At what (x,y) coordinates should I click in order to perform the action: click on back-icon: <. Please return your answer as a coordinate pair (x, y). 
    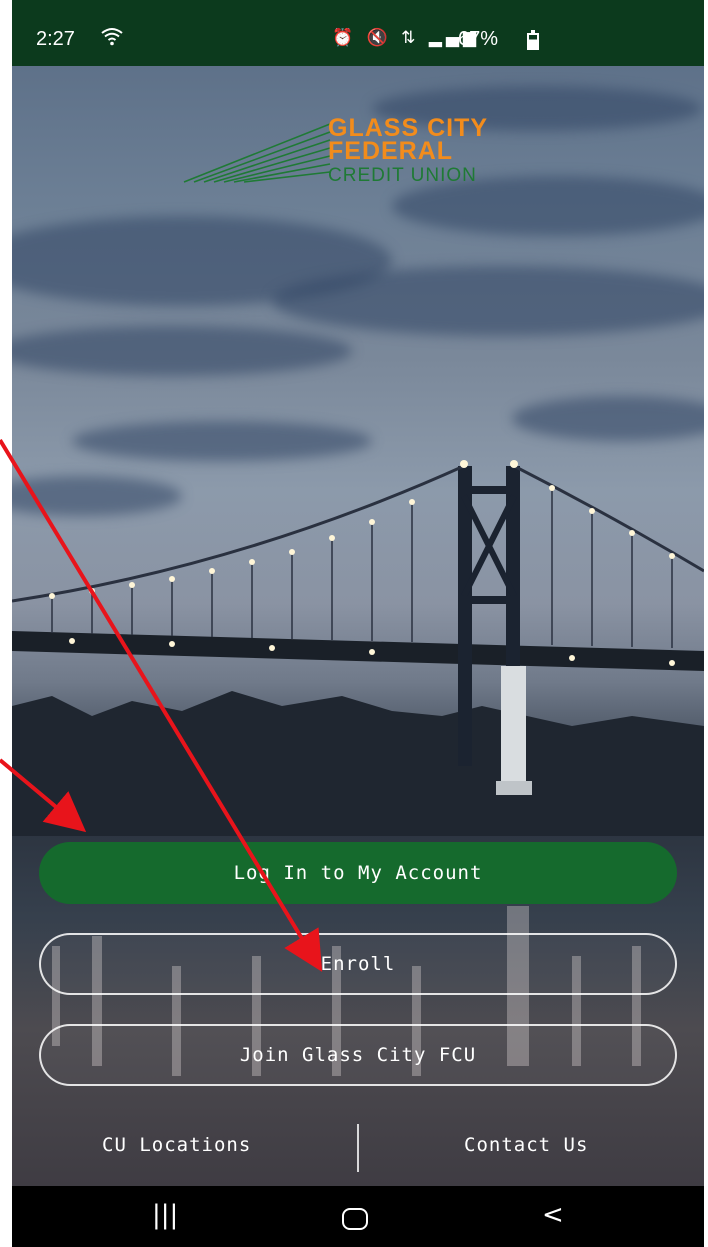
    Looking at the image, I should click on (553, 1215).